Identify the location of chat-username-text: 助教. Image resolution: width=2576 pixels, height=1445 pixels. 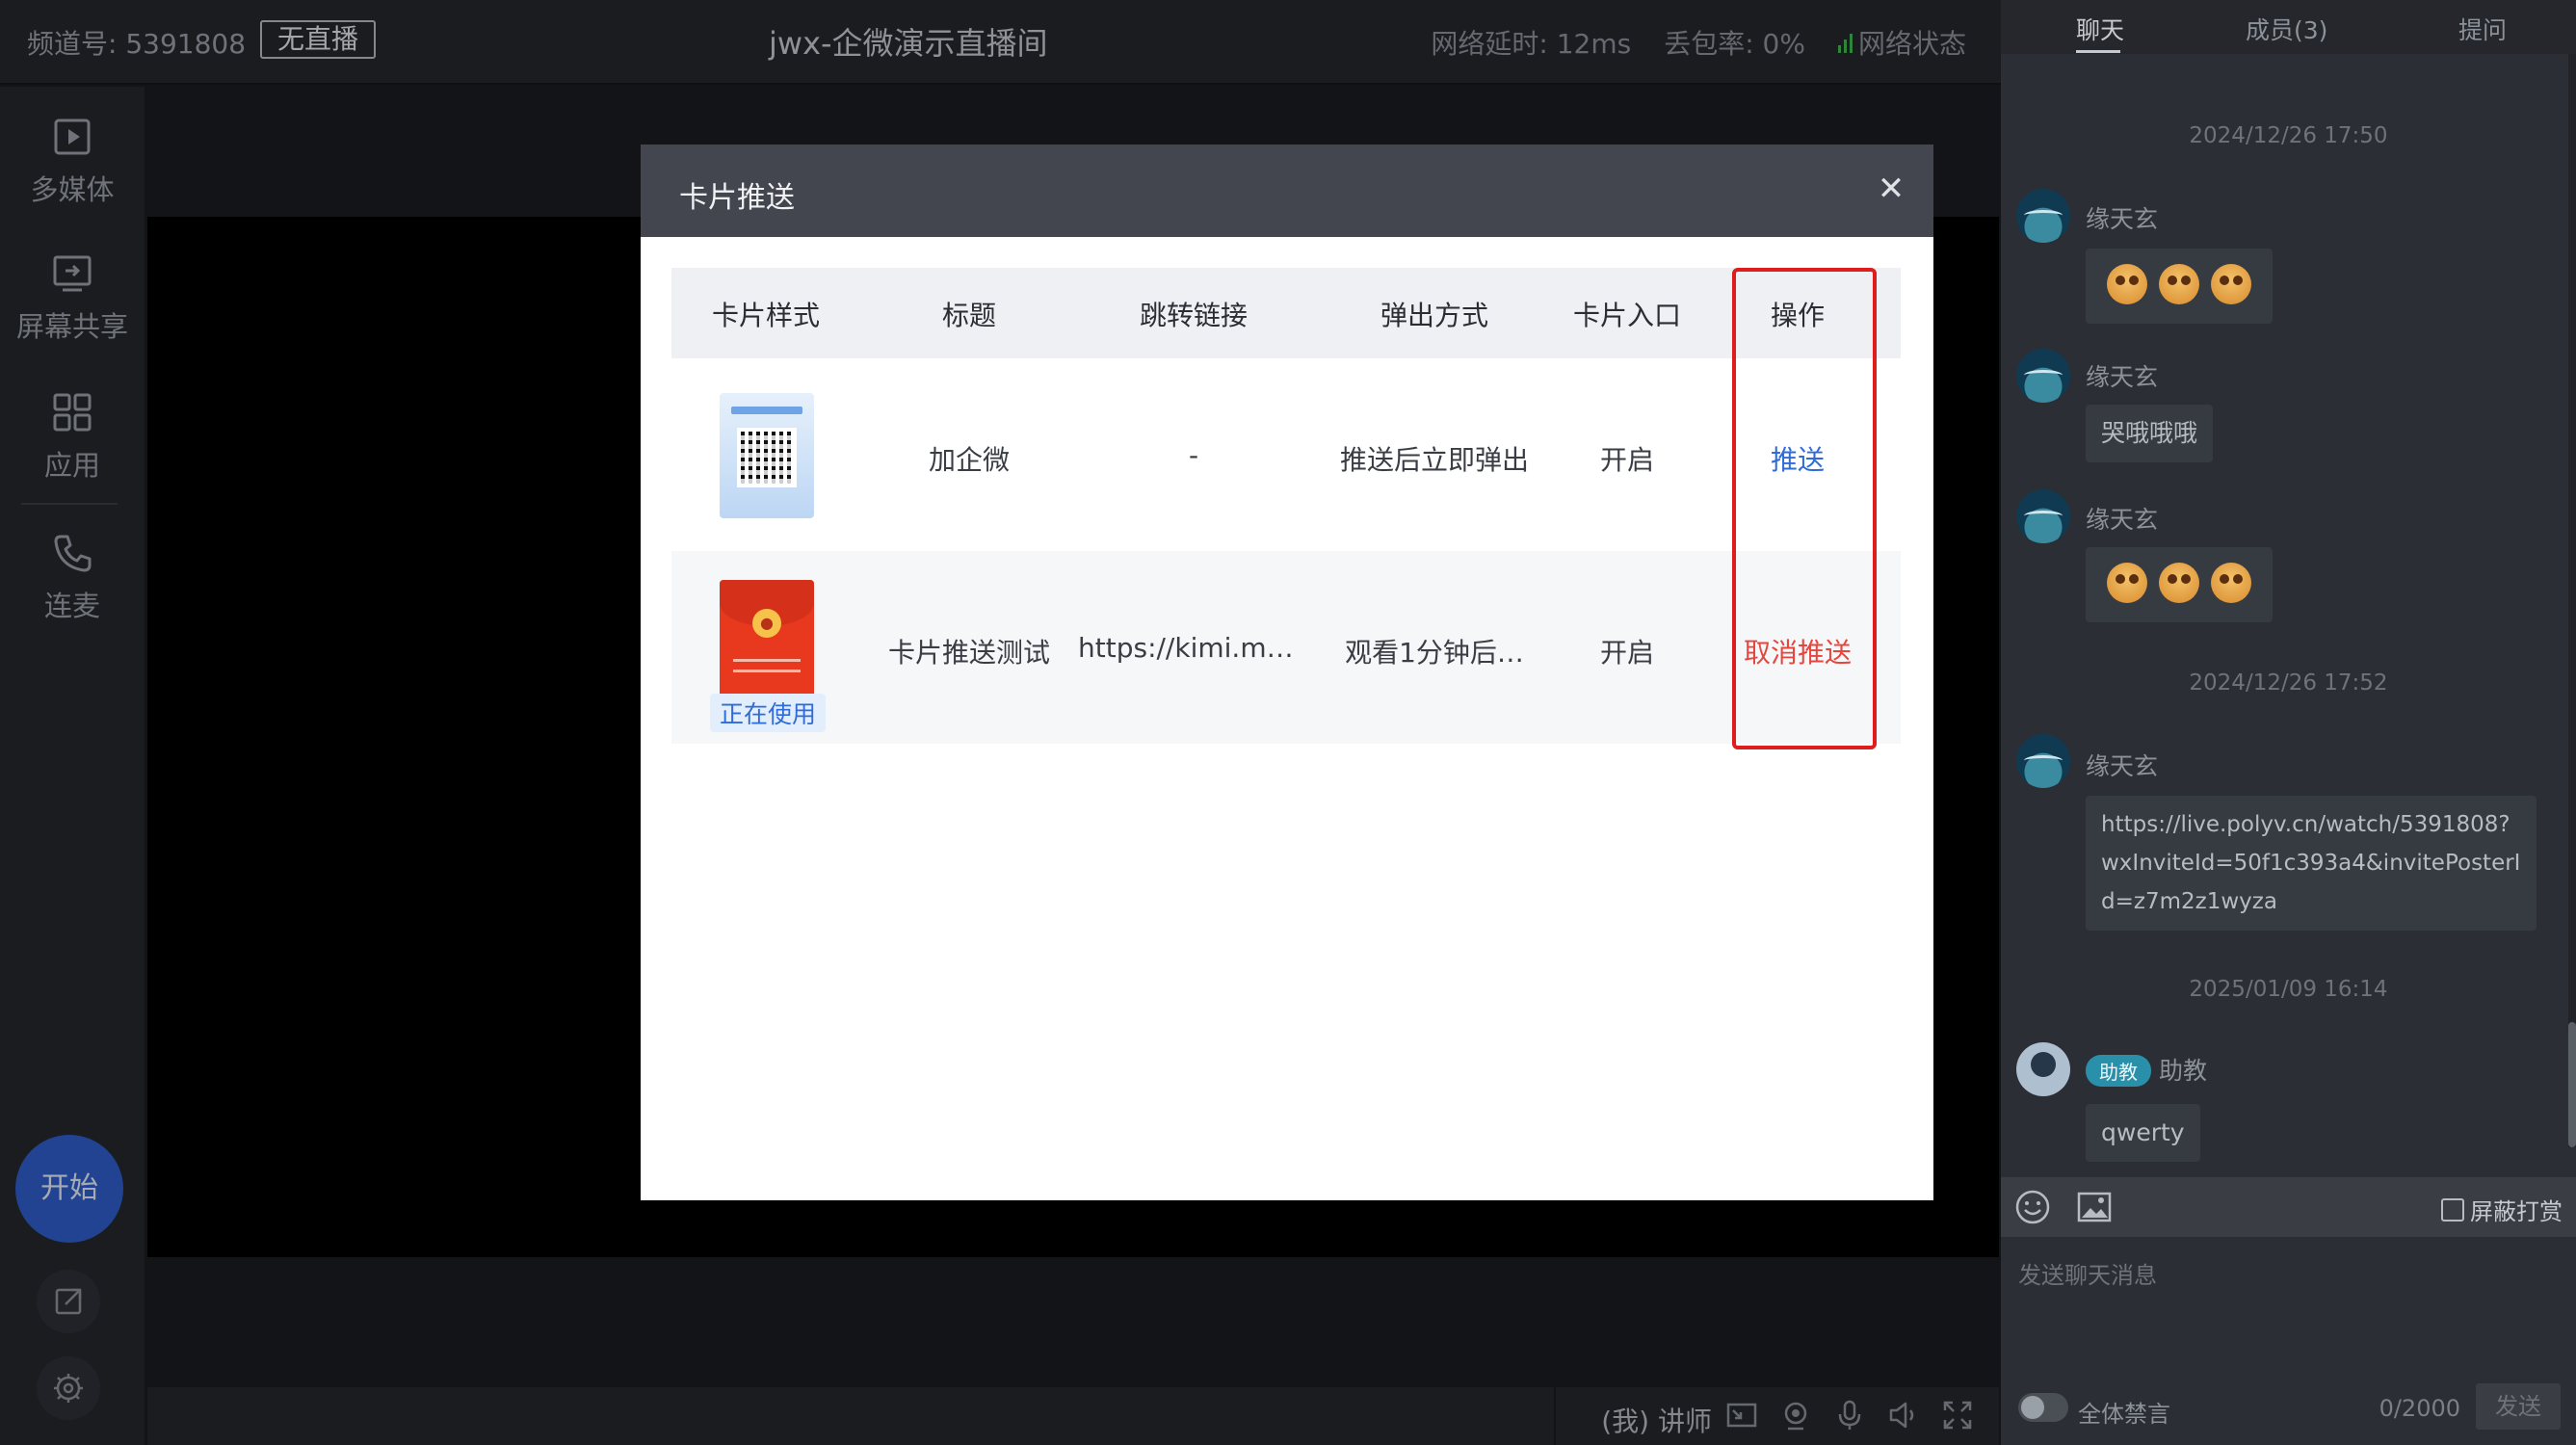
(2184, 1071).